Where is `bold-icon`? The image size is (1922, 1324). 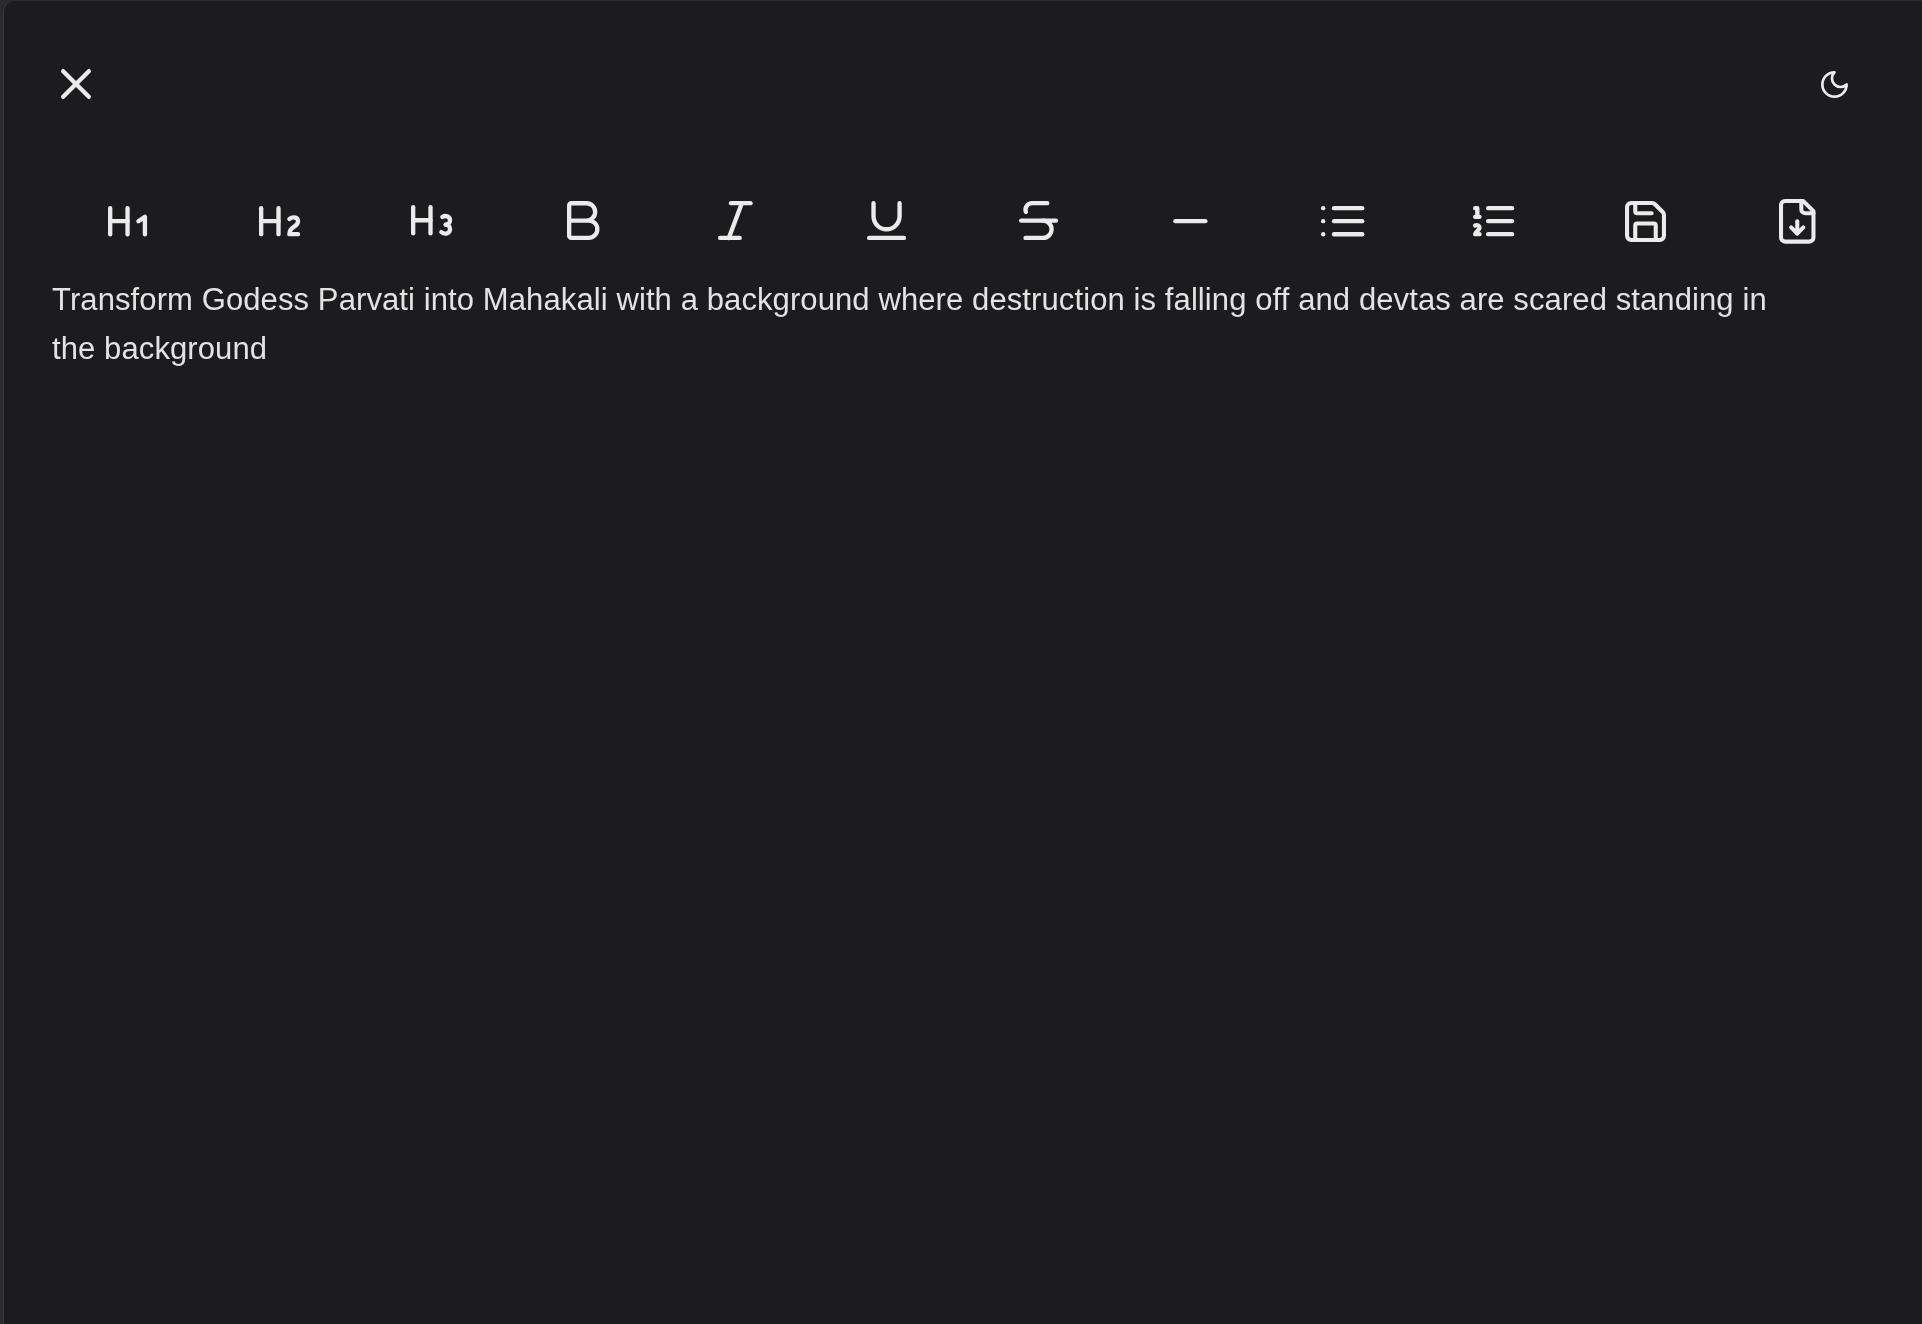 bold-icon is located at coordinates (583, 221).